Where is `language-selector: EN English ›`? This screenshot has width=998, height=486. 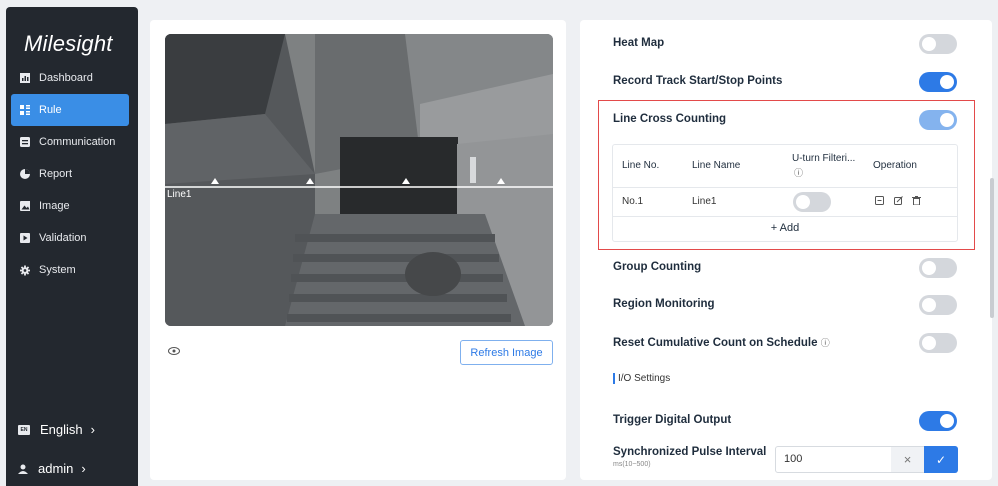
language-selector: EN English › is located at coordinates (56, 429).